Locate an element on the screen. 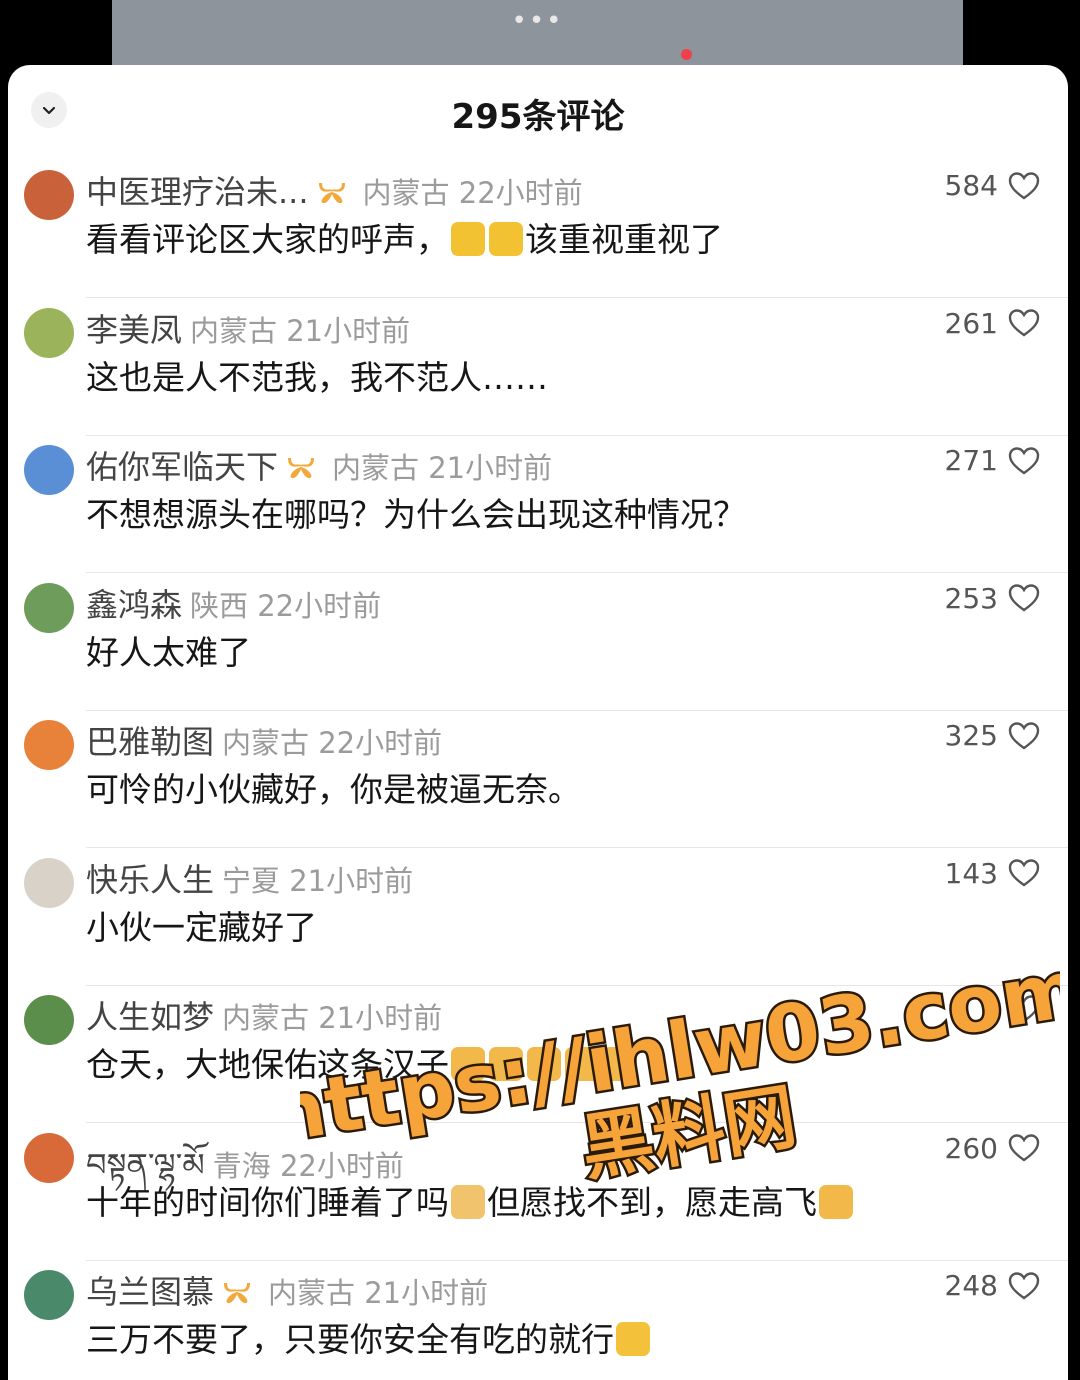 The width and height of the screenshot is (1080, 1380). comment-text-part: 但愿找不到，愿走高飞 is located at coordinates (652, 1202).